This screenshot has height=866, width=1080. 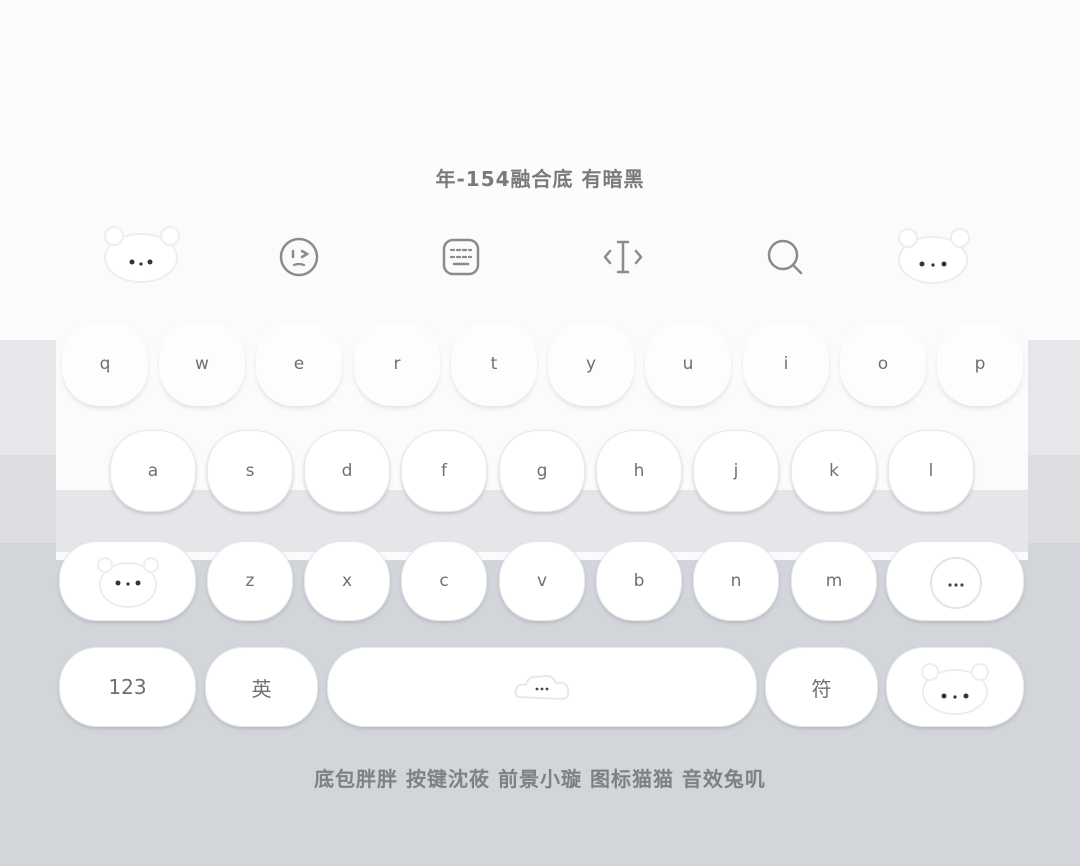 I want to click on bear-sticker-right, so click(x=933, y=255).